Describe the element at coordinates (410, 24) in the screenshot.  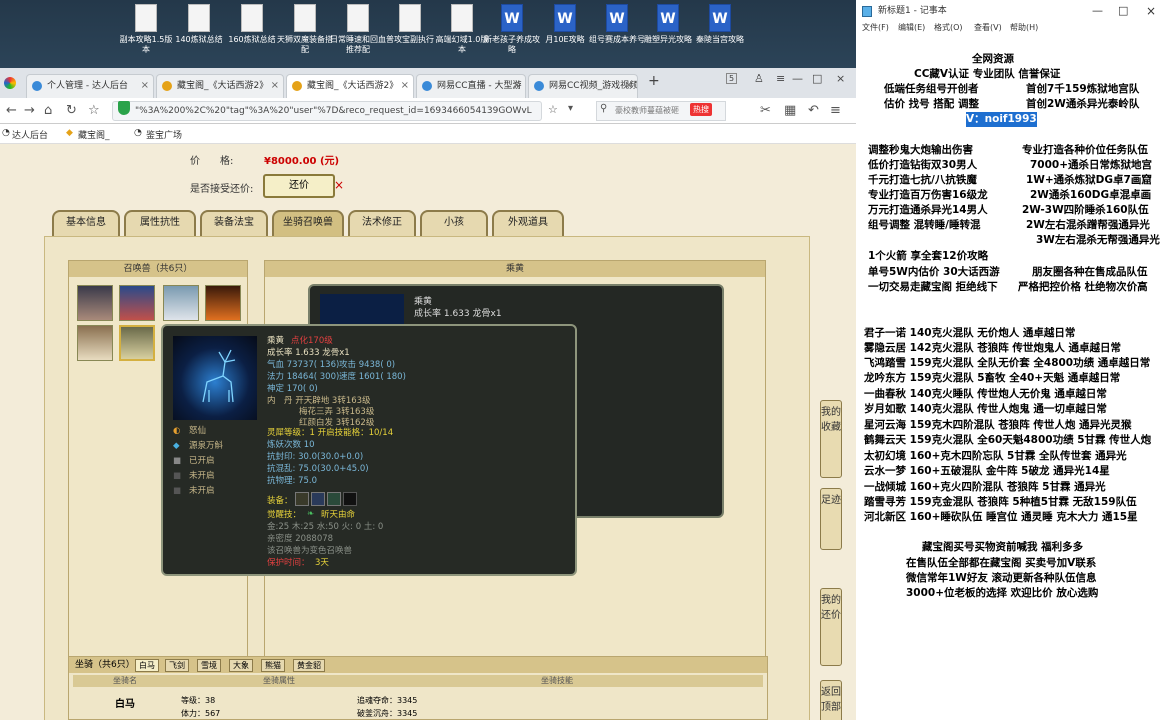
I see `desktop-file-icon: 普攻宝副执行` at that location.